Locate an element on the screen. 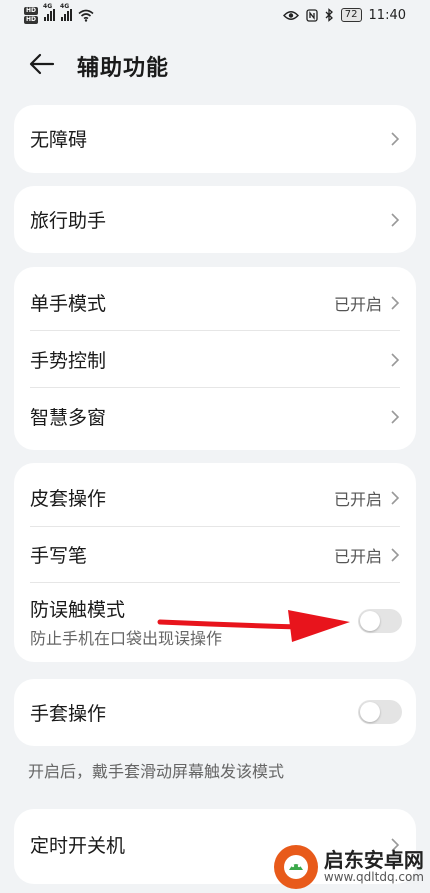 Image resolution: width=430 pixels, height=893 pixels. pocket-mode-description: 防止手机在口袋出现误操作 is located at coordinates (126, 638).